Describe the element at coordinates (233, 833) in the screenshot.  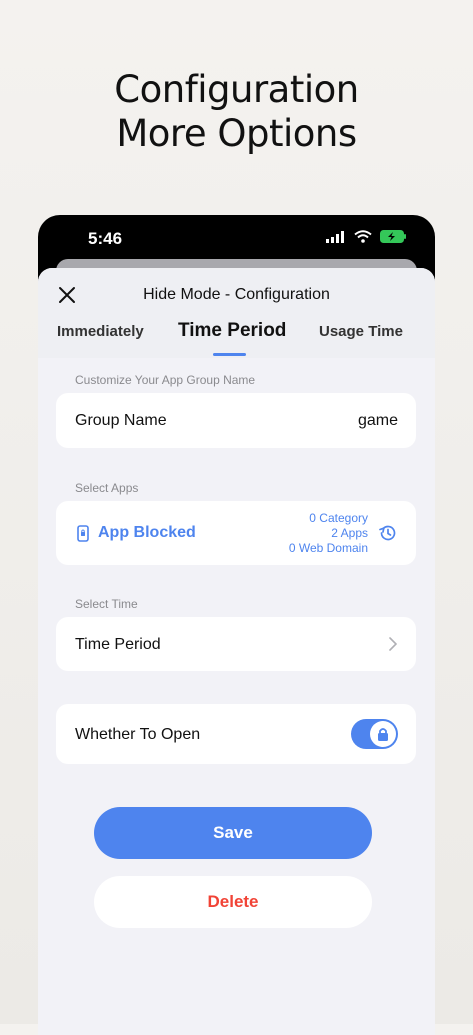
I see `save-button: Save` at that location.